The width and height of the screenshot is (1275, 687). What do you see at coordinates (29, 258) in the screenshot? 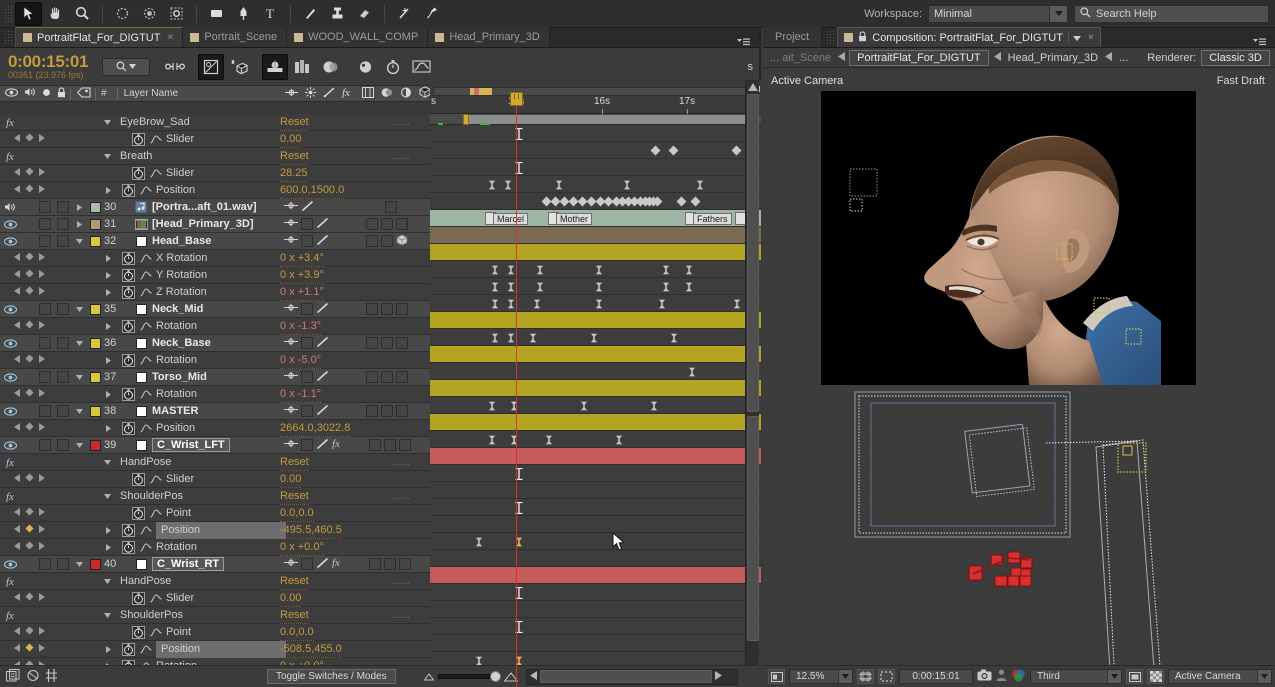
I see `keyframe-toggle-diamond` at bounding box center [29, 258].